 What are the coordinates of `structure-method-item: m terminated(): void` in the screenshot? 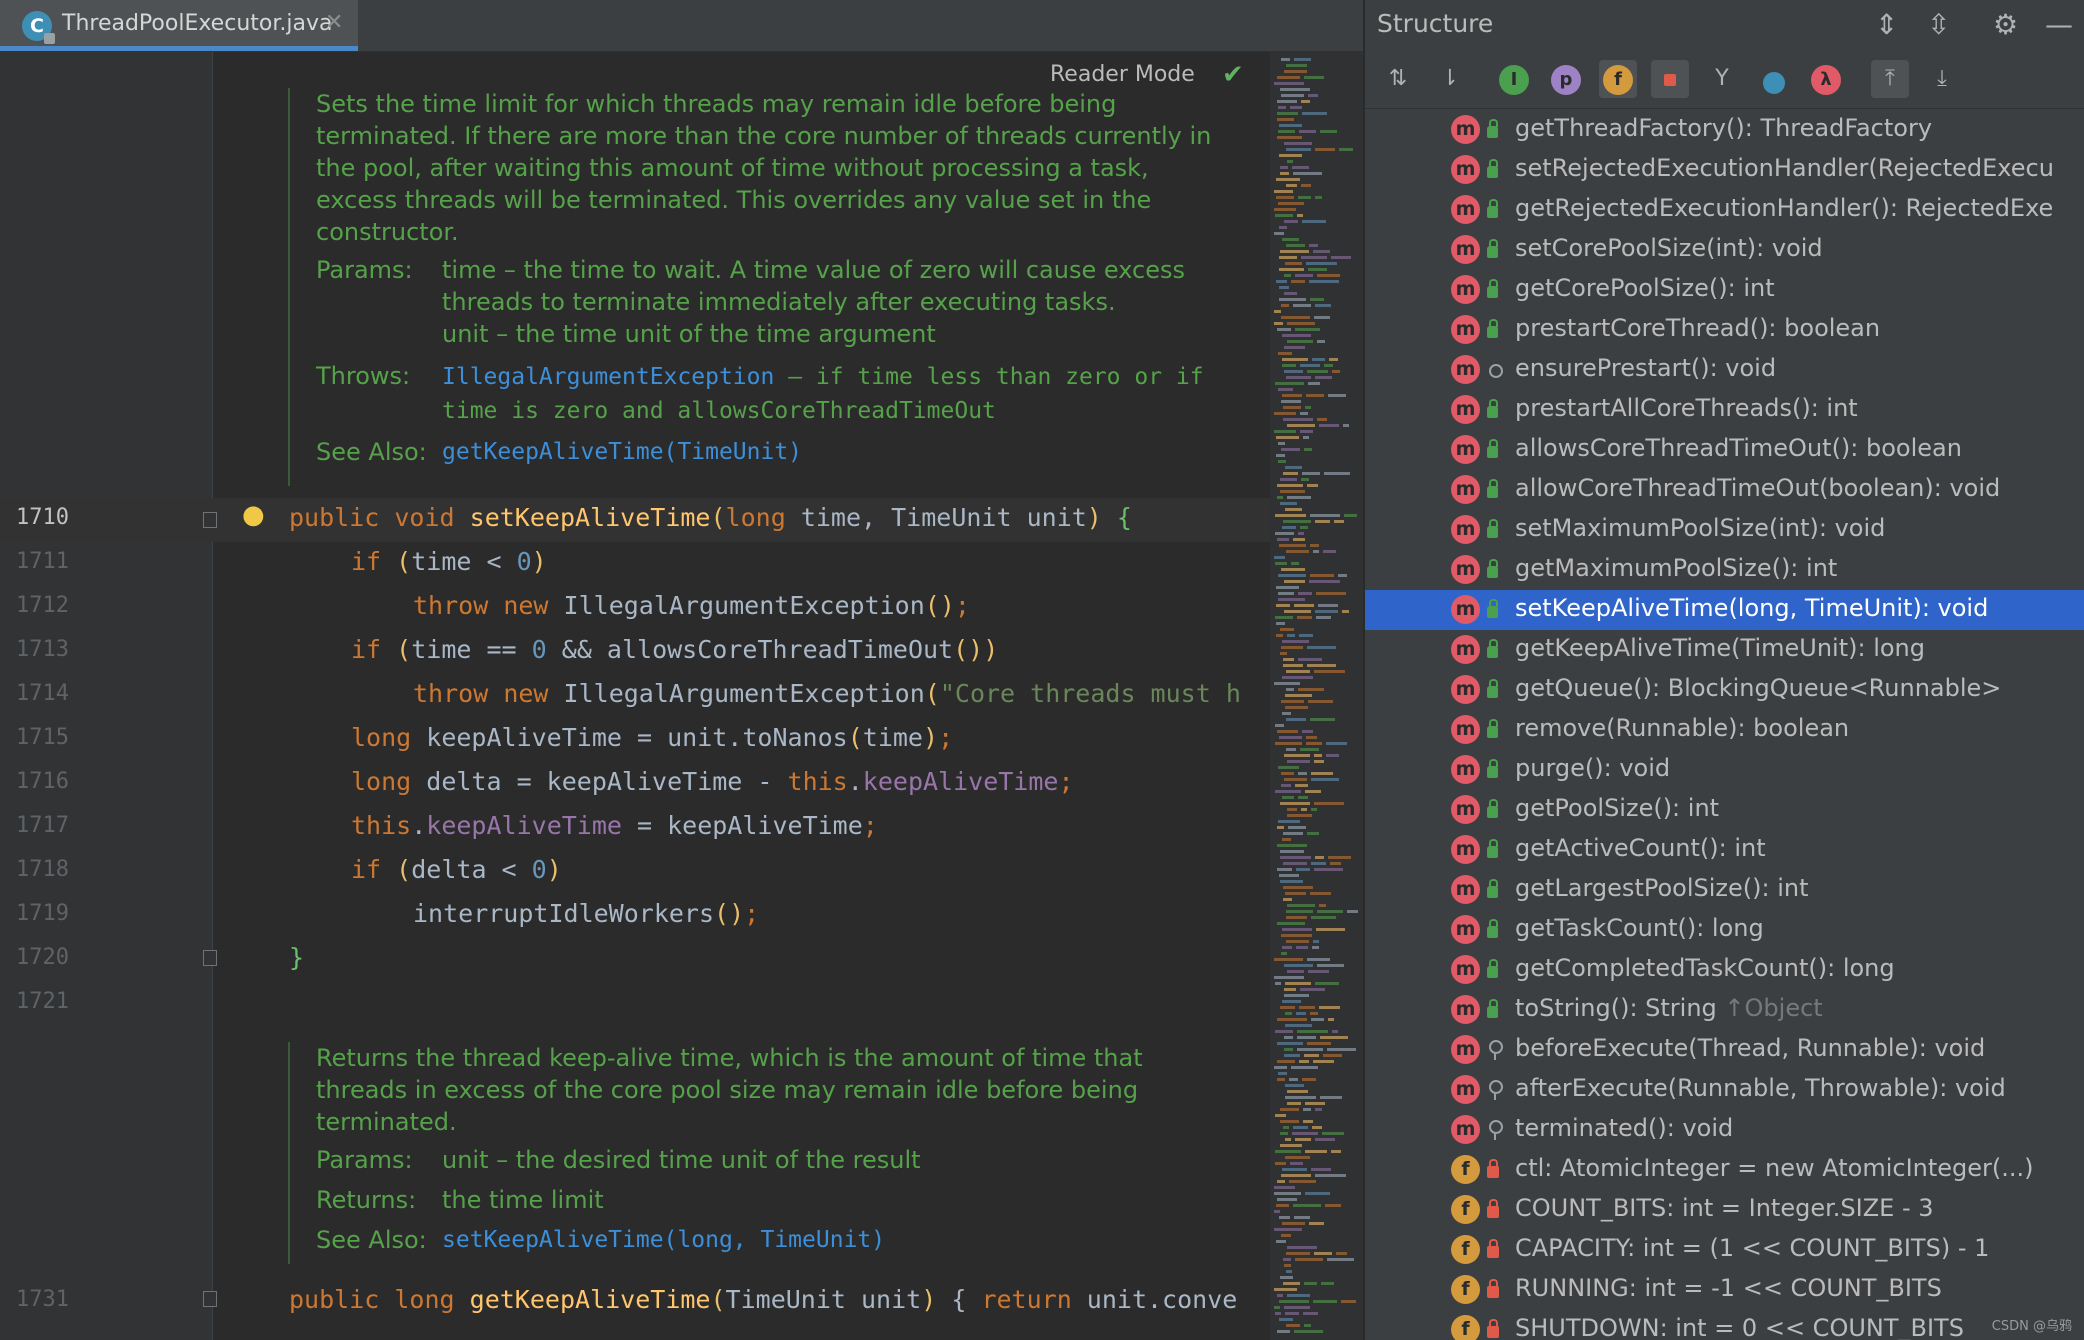 It's located at (1724, 1130).